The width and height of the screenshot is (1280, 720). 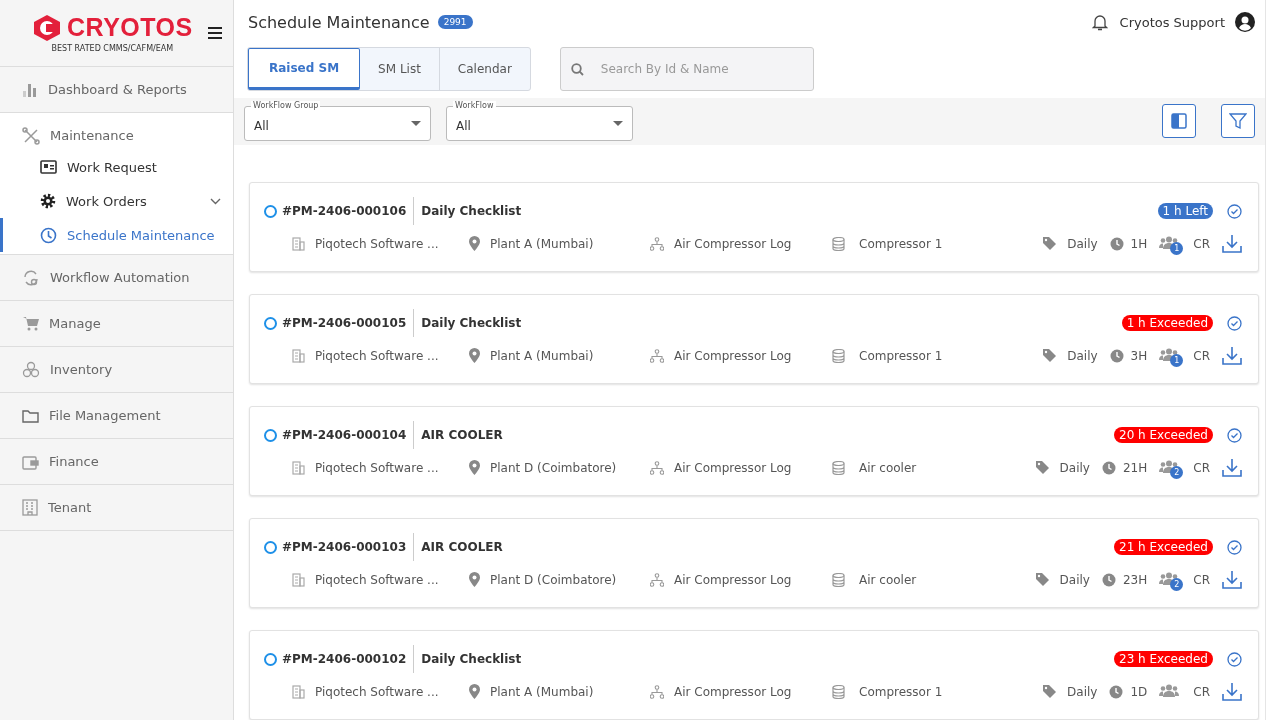 What do you see at coordinates (30, 323) in the screenshot?
I see `cart-icon` at bounding box center [30, 323].